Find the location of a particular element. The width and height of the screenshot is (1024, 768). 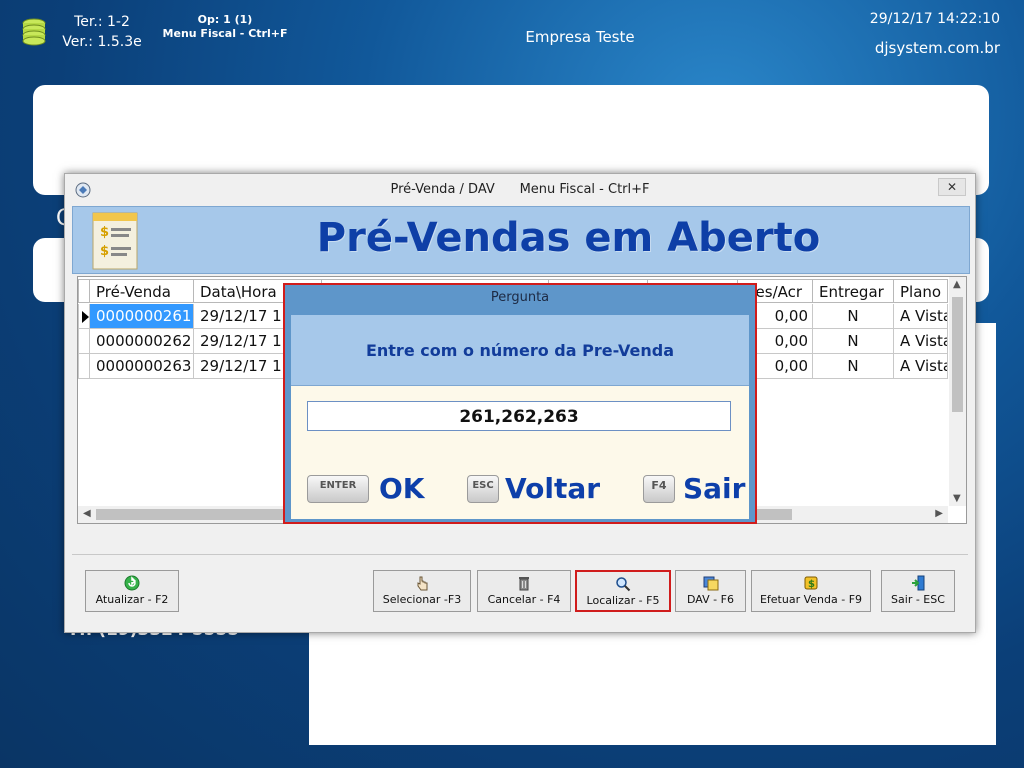

efetuar-venda-label: Efetuar Venda - F9 is located at coordinates (811, 599).